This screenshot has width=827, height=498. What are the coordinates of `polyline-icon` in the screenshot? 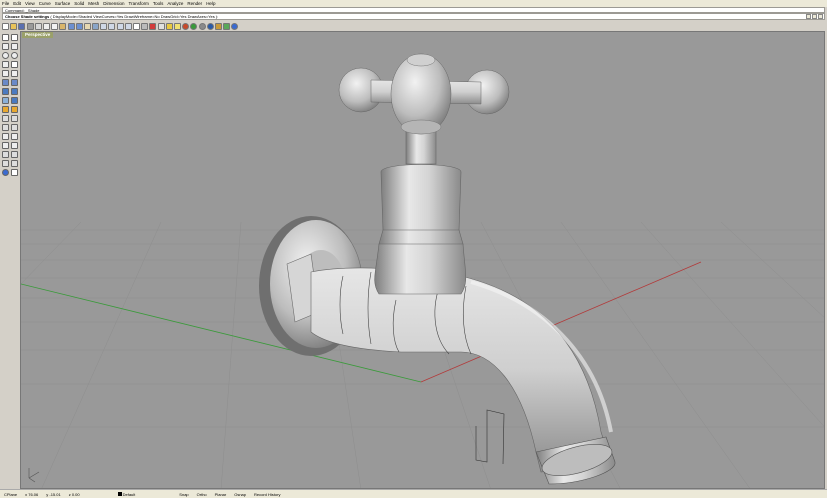 It's located at (14, 46).